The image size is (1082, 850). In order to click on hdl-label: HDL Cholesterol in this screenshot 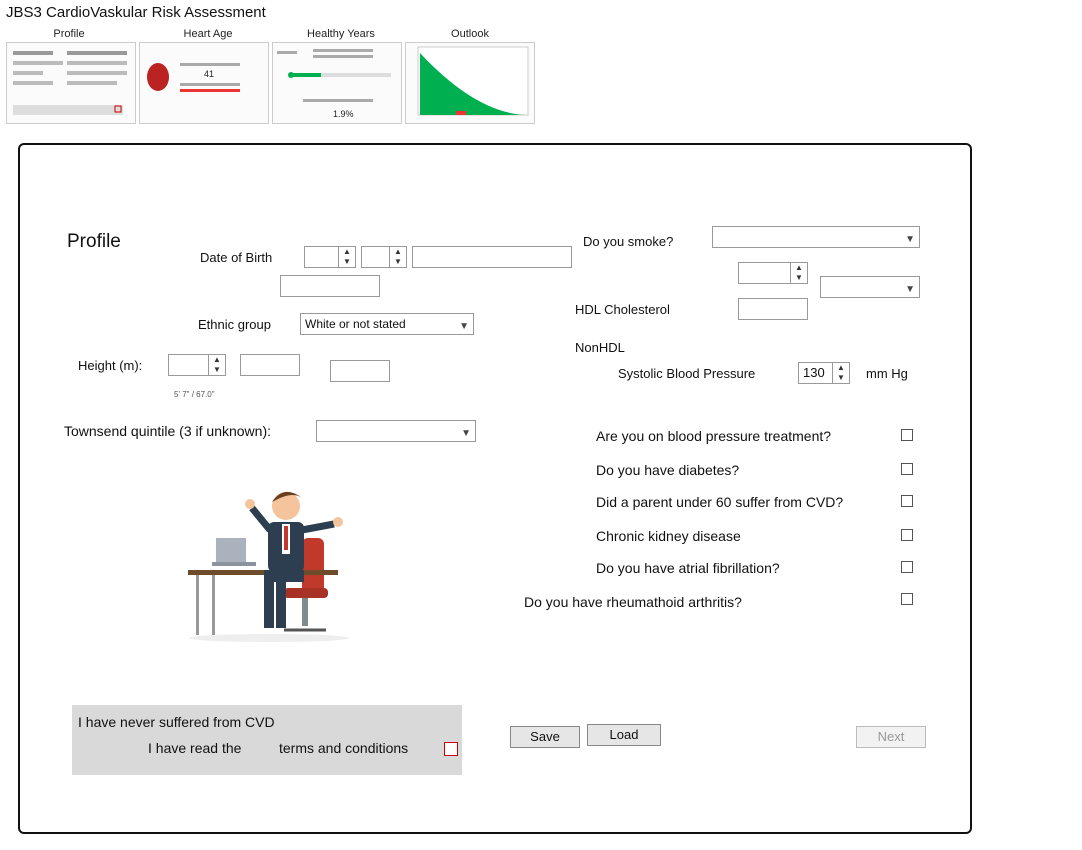, I will do `click(622, 309)`.